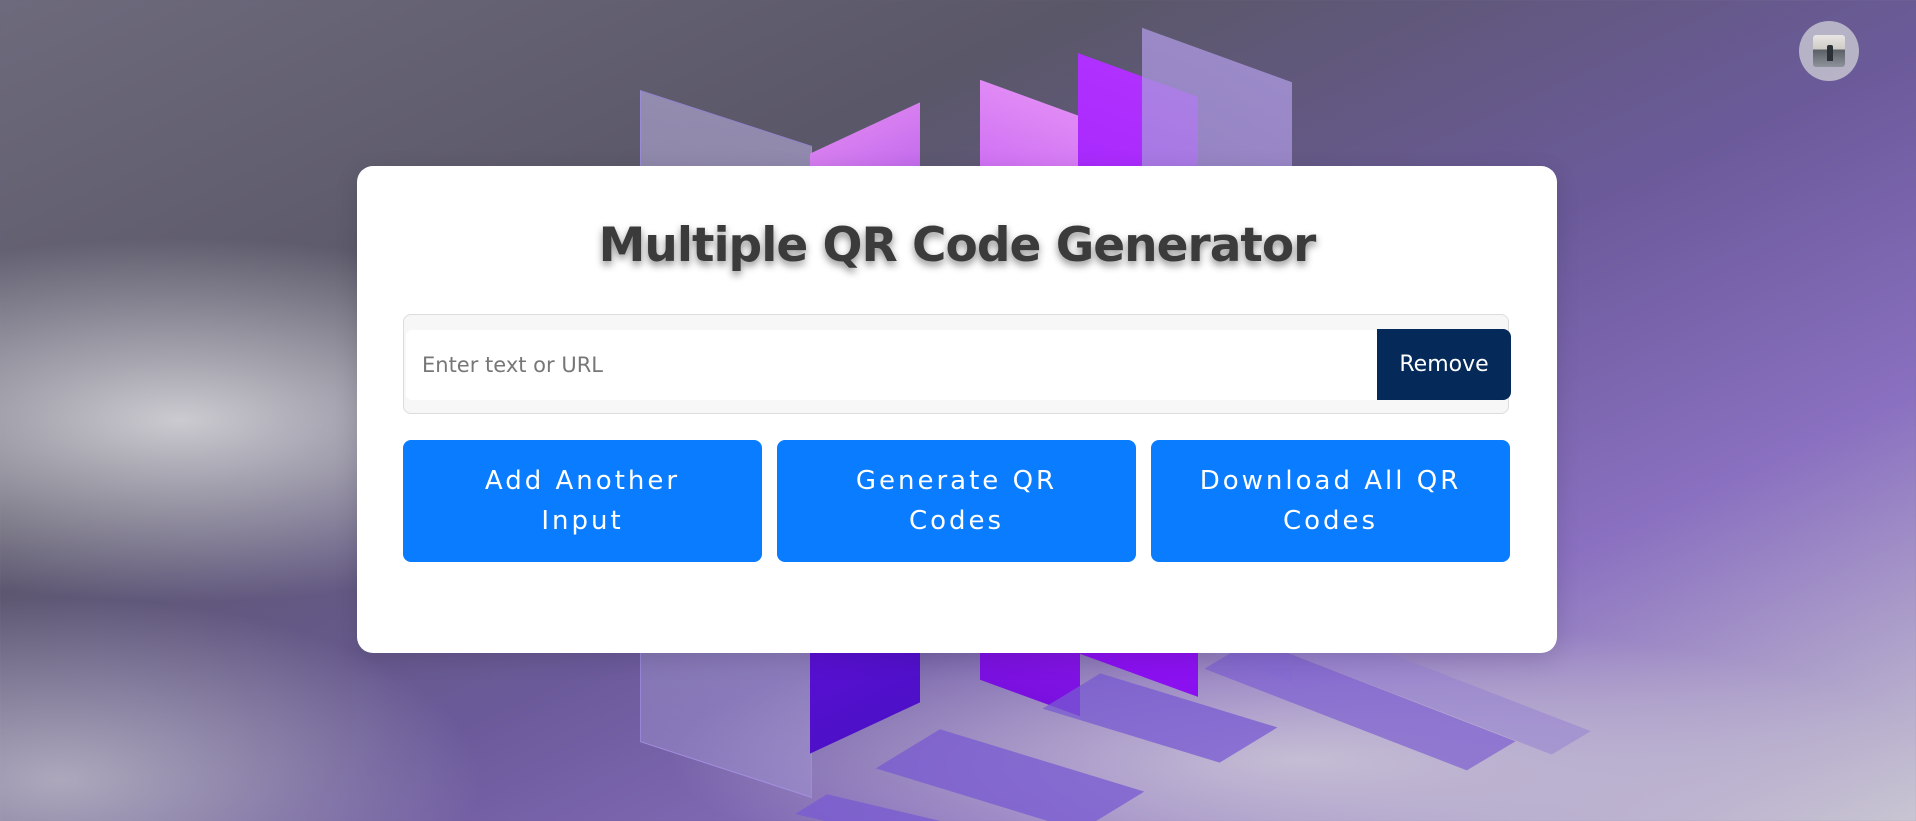 The image size is (1916, 821). I want to click on download-all-button: Download All QR Codes, so click(1330, 501).